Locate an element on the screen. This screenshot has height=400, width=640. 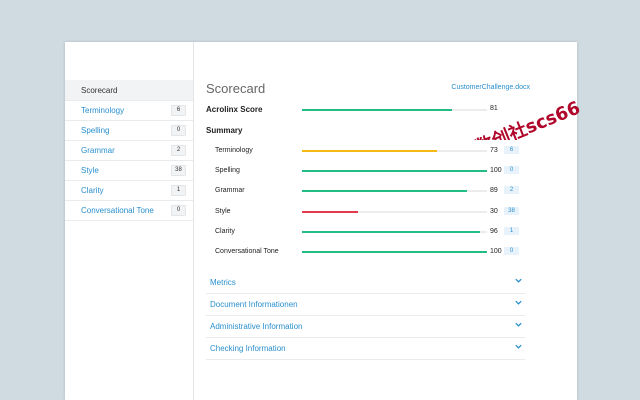
sidebar-item-count-badge: 1 is located at coordinates (178, 190).